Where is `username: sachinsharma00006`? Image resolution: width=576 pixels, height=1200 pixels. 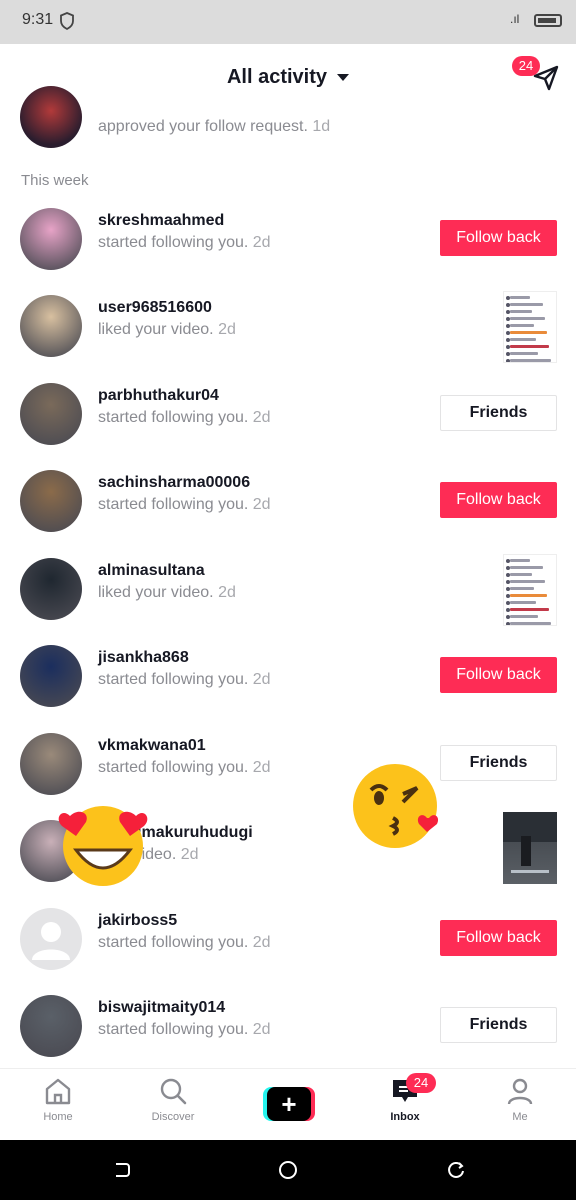
username: sachinsharma00006 is located at coordinates (174, 483).